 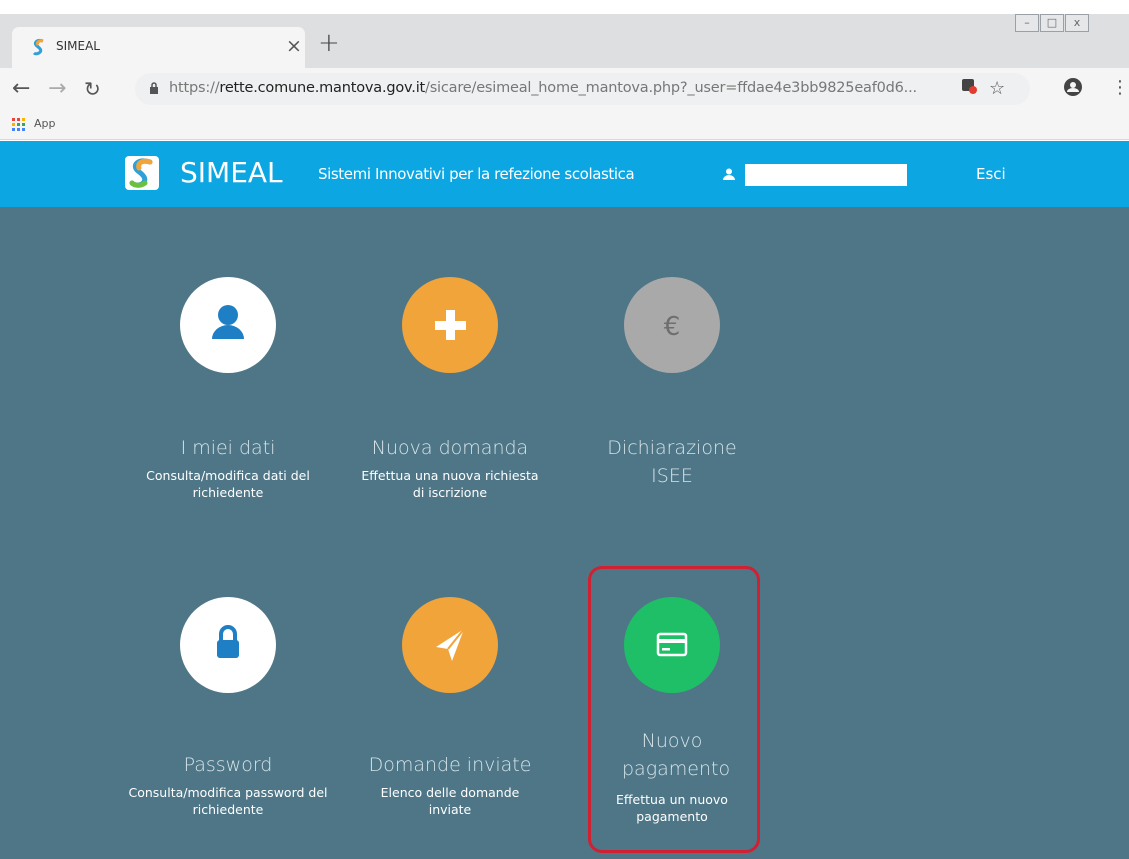 I want to click on username-display, so click(x=826, y=175).